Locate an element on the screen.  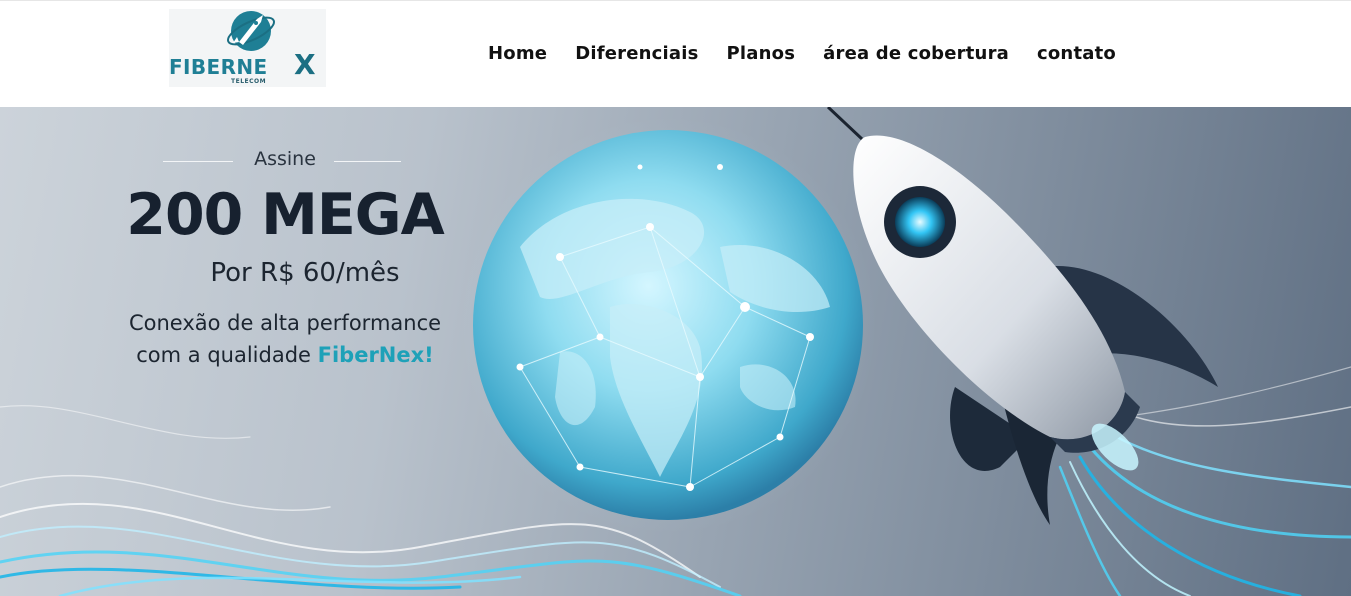
hero-description-line2-text: com a qualidade is located at coordinates (227, 355).